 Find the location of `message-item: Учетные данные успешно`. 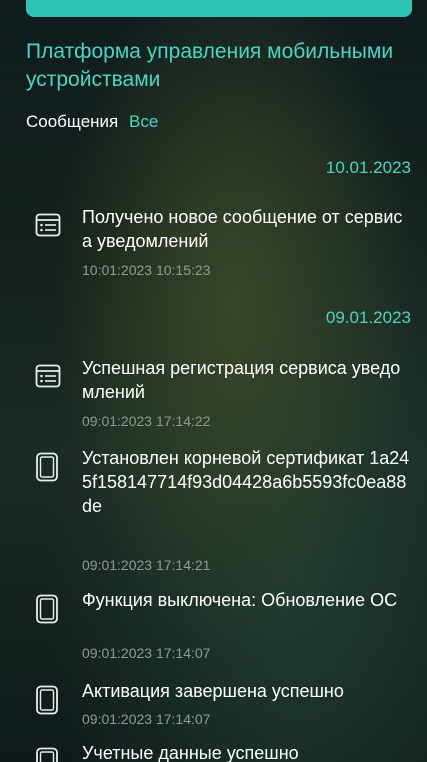

message-item: Учетные данные успешно is located at coordinates (213, 751).